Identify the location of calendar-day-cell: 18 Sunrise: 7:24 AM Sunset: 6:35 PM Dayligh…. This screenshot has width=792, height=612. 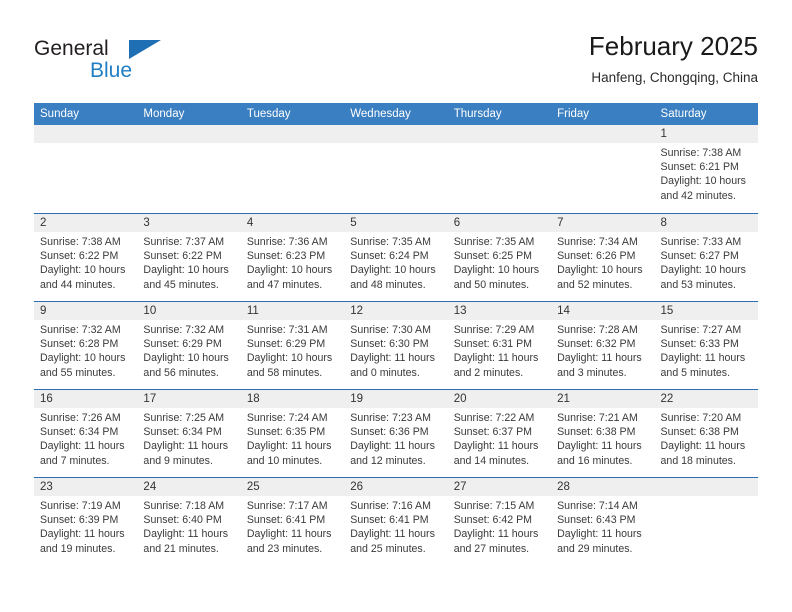
(292, 433).